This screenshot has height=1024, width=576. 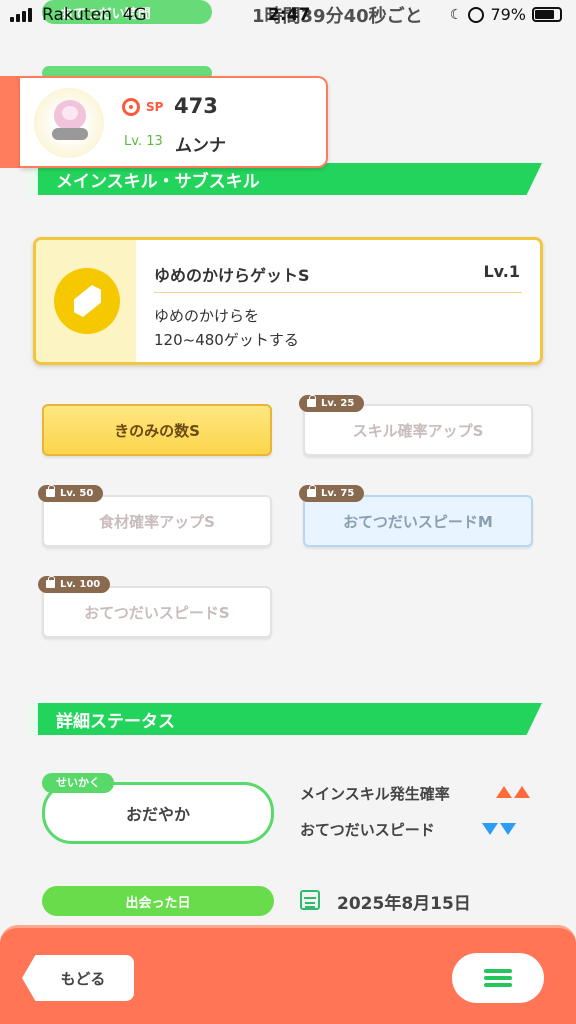 What do you see at coordinates (513, 792) in the screenshot?
I see `increase-arrows-icon` at bounding box center [513, 792].